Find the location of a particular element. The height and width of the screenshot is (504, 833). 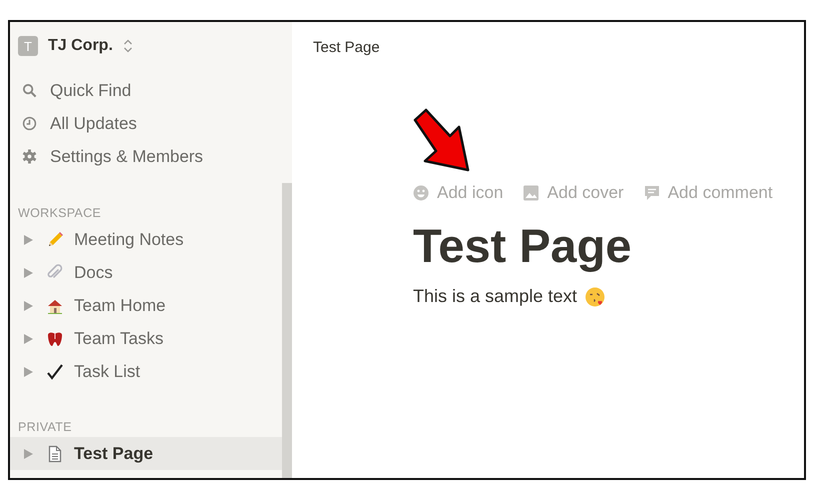

comment-icon is located at coordinates (652, 193).